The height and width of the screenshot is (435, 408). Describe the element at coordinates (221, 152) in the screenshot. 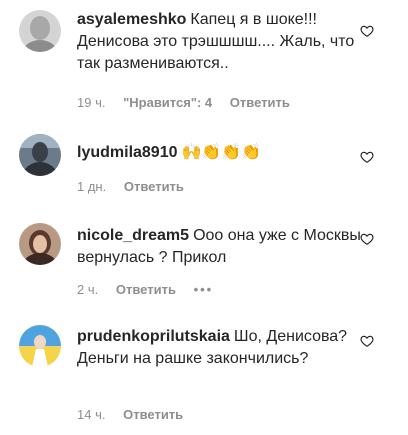

I see `comment-content: 🙌👏👏👏` at that location.